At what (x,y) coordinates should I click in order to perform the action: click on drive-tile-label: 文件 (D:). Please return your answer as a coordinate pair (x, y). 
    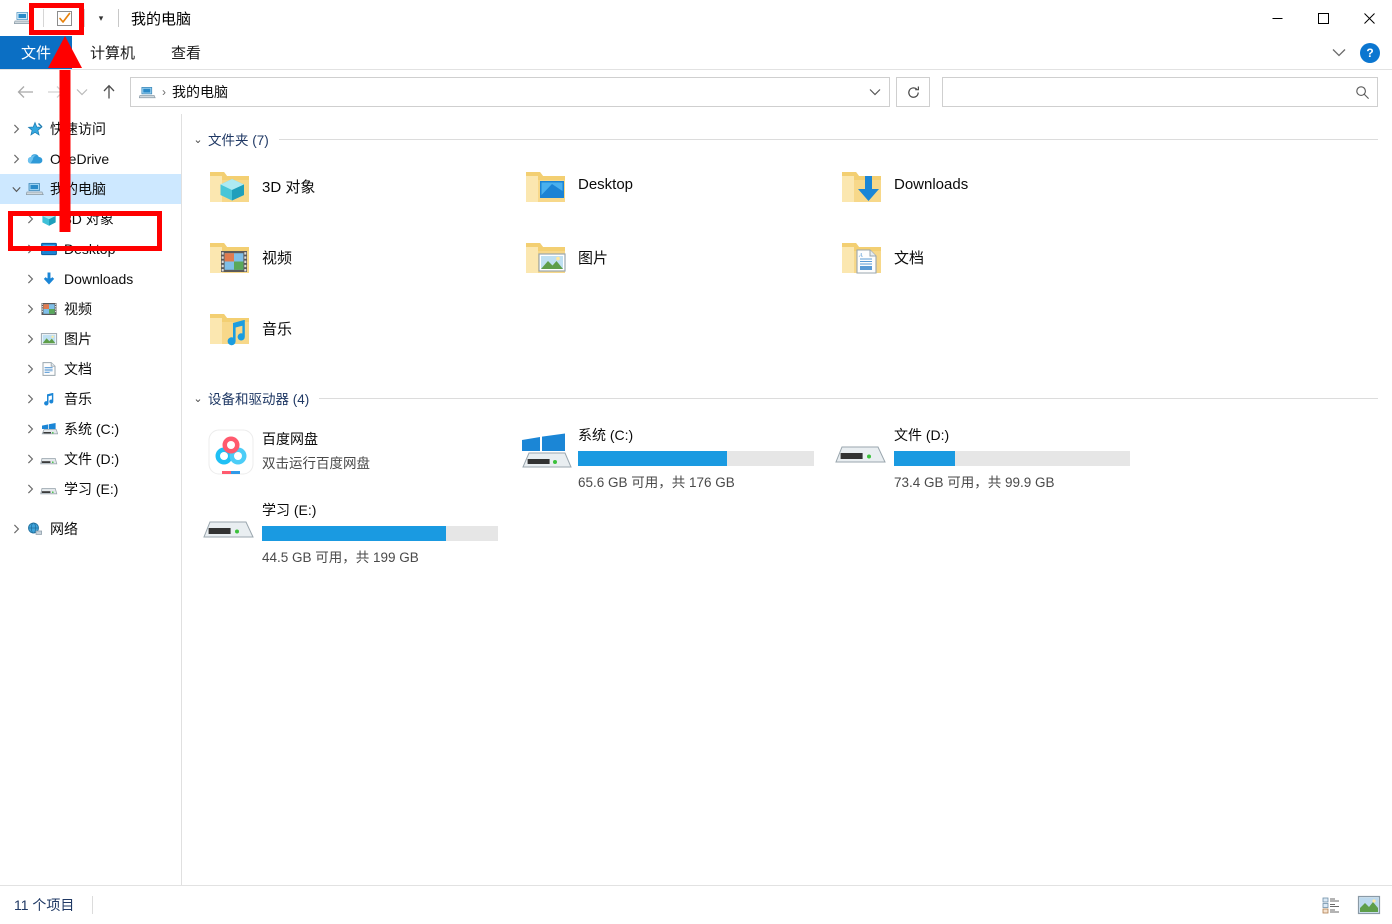
    Looking at the image, I should click on (922, 435).